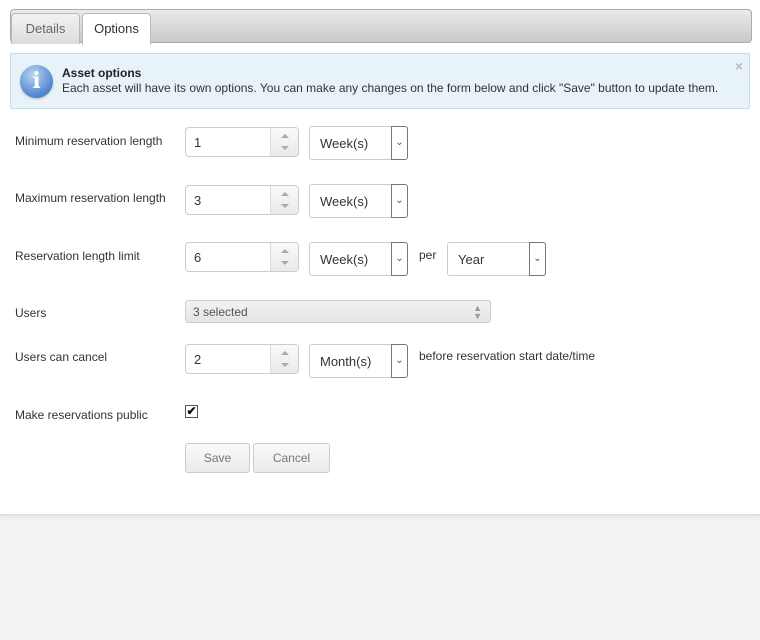 The image size is (760, 640). Describe the element at coordinates (61, 357) in the screenshot. I see `users-cancel-label: Users can cancel` at that location.